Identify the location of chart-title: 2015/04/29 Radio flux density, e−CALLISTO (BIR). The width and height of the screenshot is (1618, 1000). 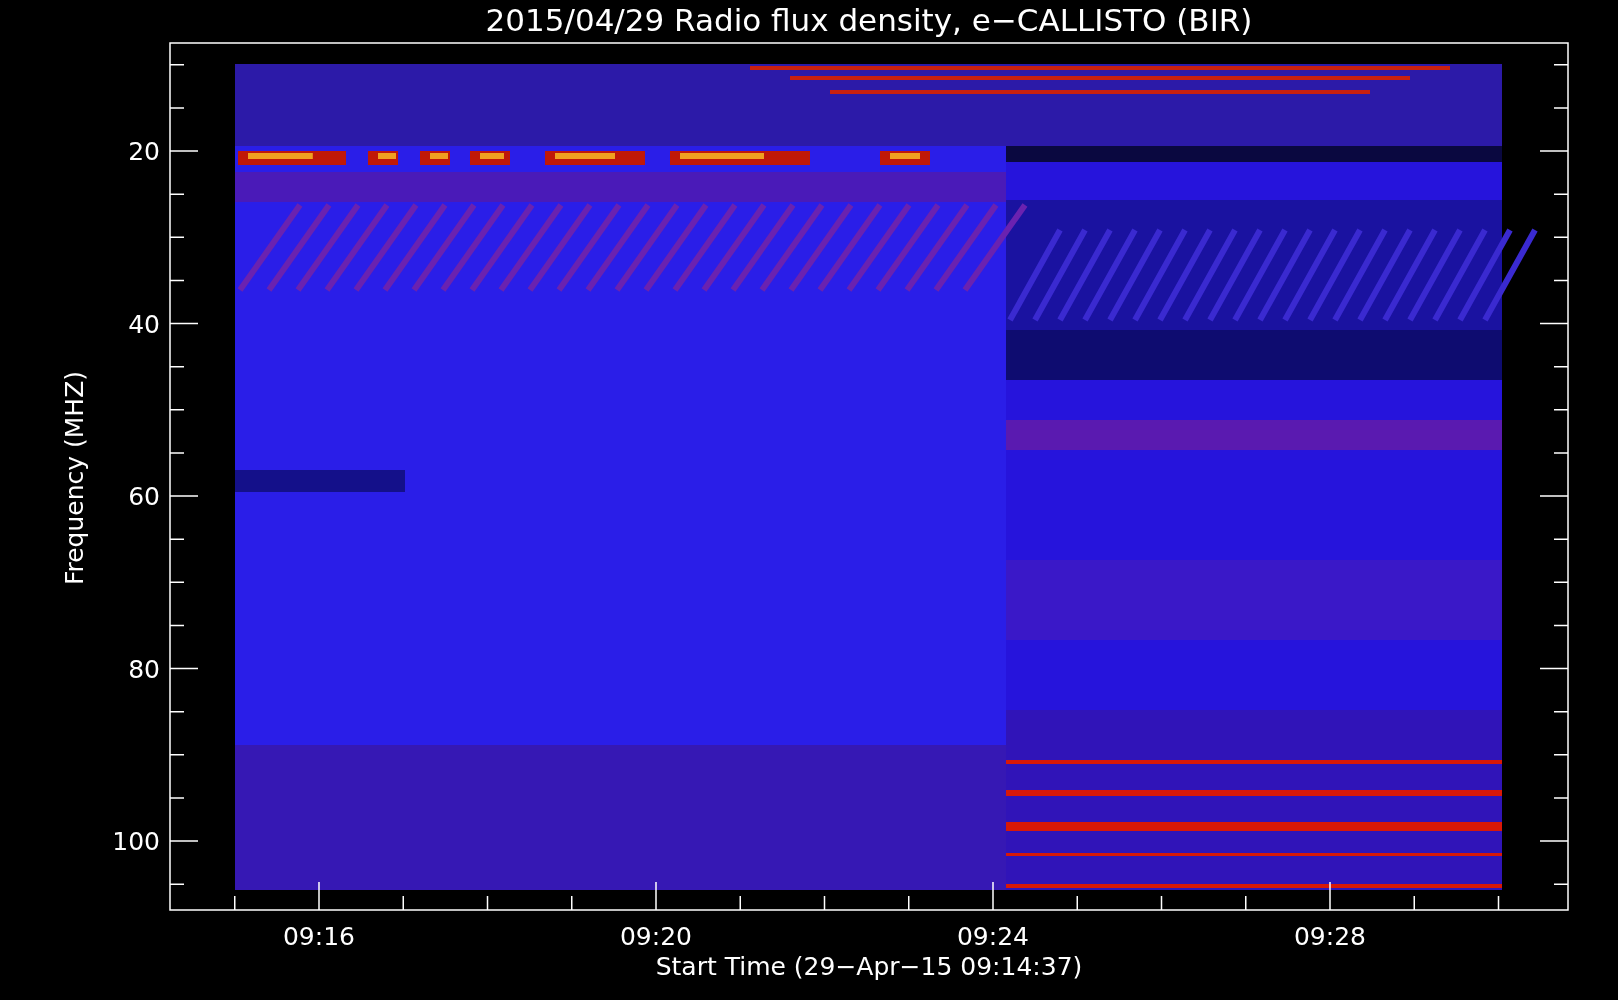
(869, 20).